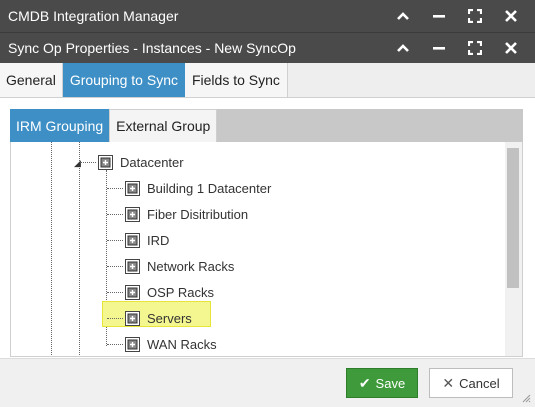 This screenshot has width=535, height=407. Describe the element at coordinates (198, 214) in the screenshot. I see `tree-node-label: Fiber Disitribution` at that location.